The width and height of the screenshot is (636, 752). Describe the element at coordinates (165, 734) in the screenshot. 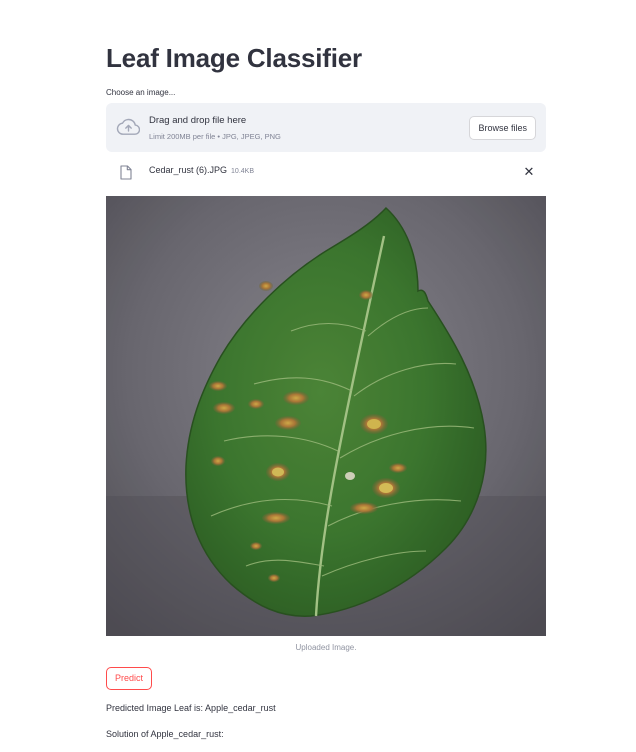

I see `solution-heading: Solution of Apple_cedar_rust:` at that location.